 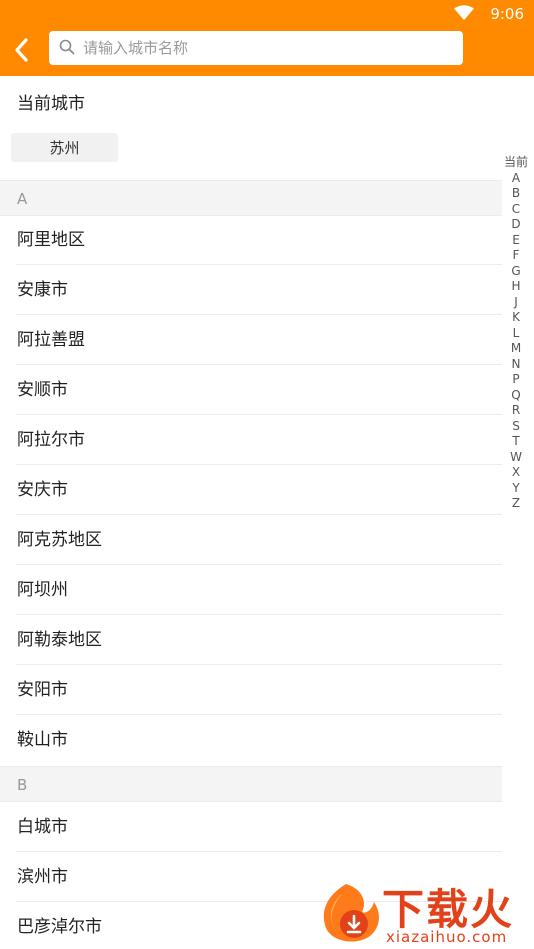 What do you see at coordinates (516, 163) in the screenshot?
I see `index-current: 当前` at bounding box center [516, 163].